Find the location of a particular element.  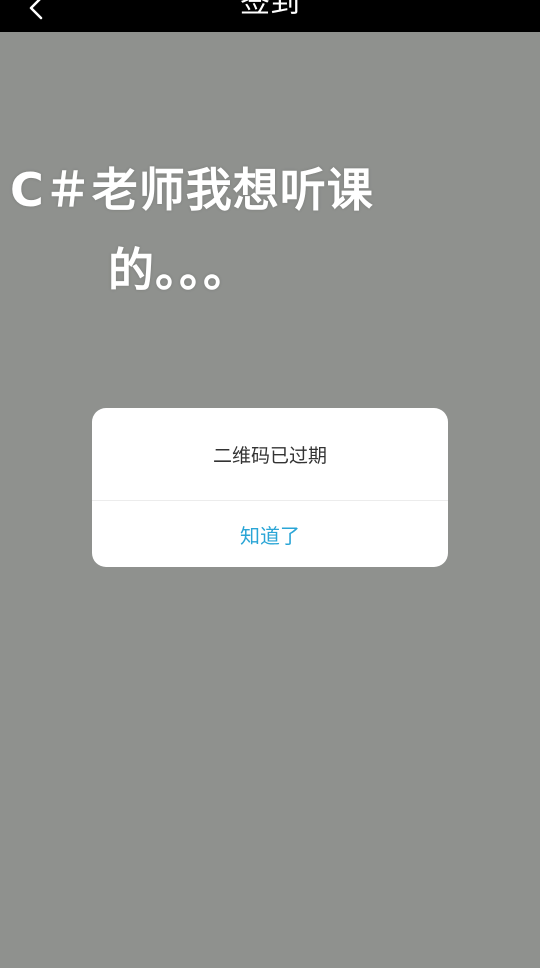

page-title: 签到 is located at coordinates (270, 10).